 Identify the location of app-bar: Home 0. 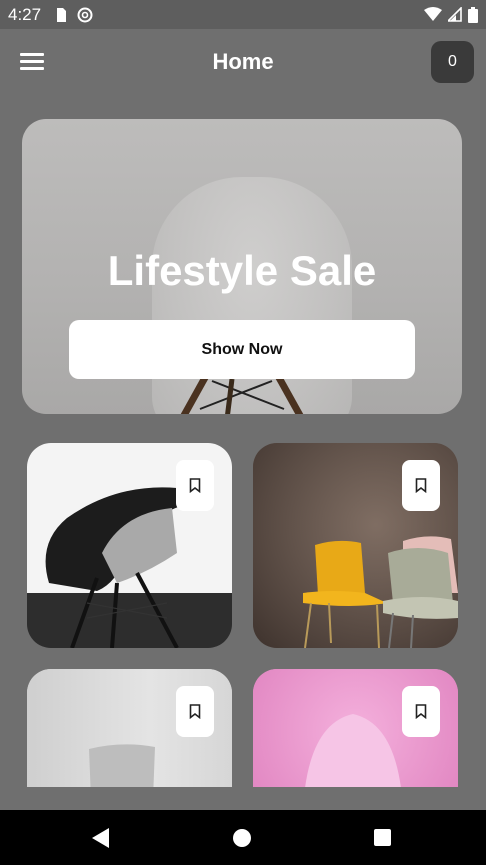
(243, 63).